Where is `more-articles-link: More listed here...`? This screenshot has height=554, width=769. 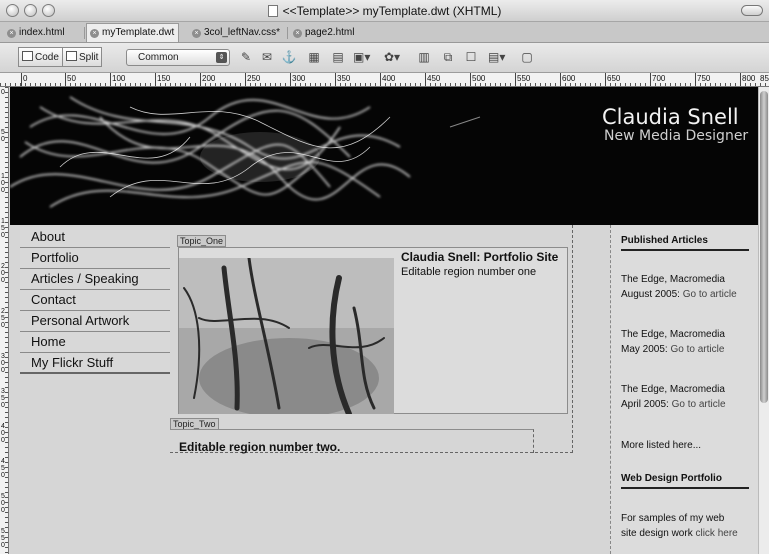
more-articles-link: More listed here... is located at coordinates (689, 445).